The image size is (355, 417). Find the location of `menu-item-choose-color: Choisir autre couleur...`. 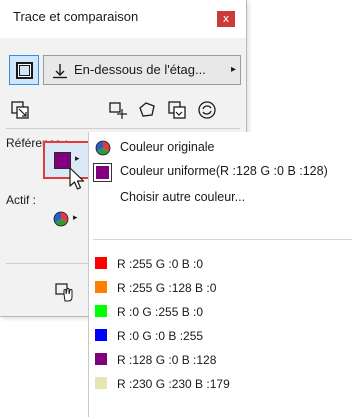

menu-item-choose-color: Choisir autre couleur... is located at coordinates (222, 198).